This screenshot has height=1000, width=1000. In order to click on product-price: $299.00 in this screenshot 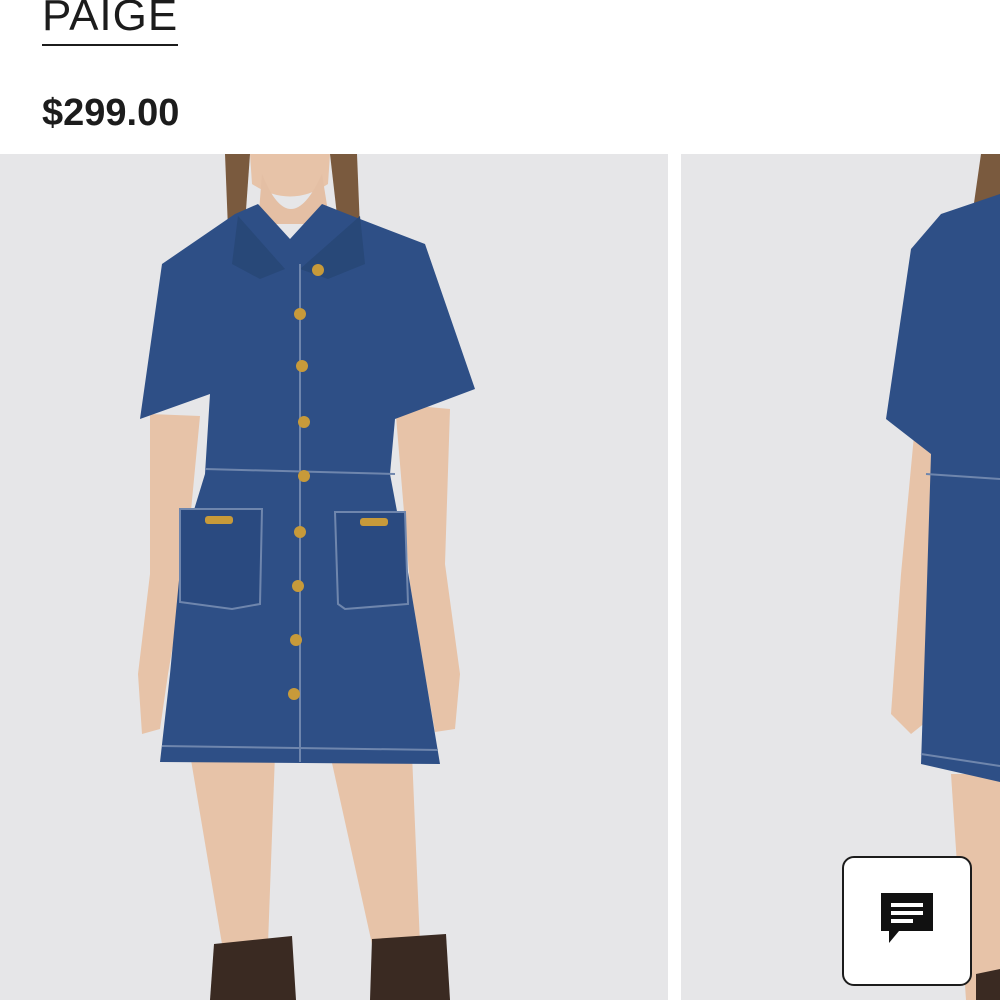, I will do `click(111, 113)`.